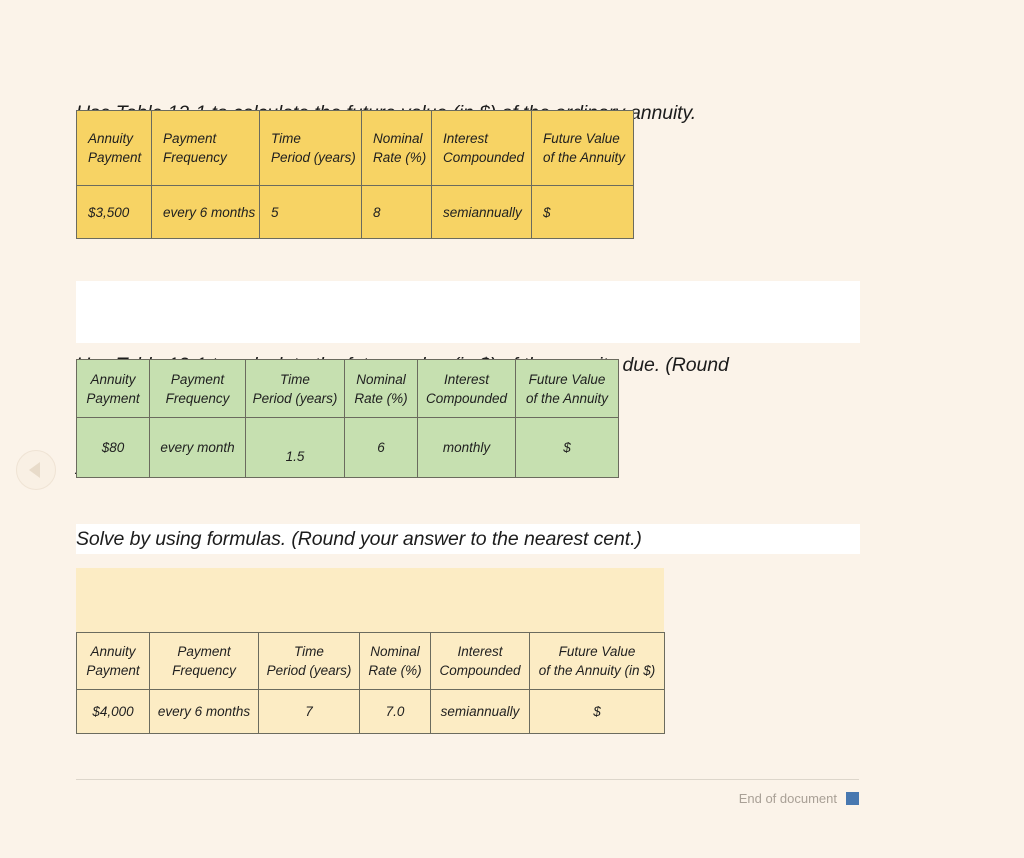  Describe the element at coordinates (852, 798) in the screenshot. I see `blue-square-icon` at that location.